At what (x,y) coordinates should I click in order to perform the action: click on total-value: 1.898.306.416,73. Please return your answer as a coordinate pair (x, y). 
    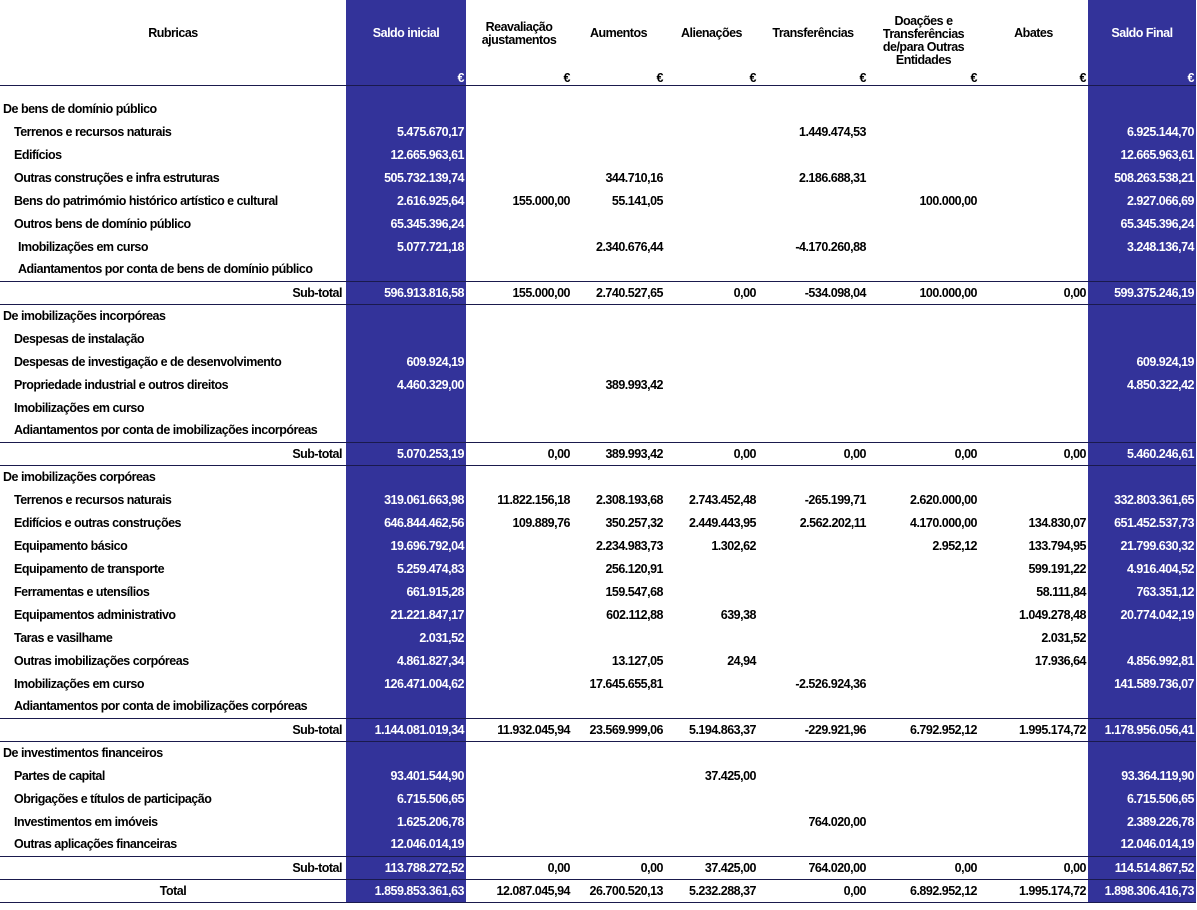
    Looking at the image, I should click on (1142, 890).